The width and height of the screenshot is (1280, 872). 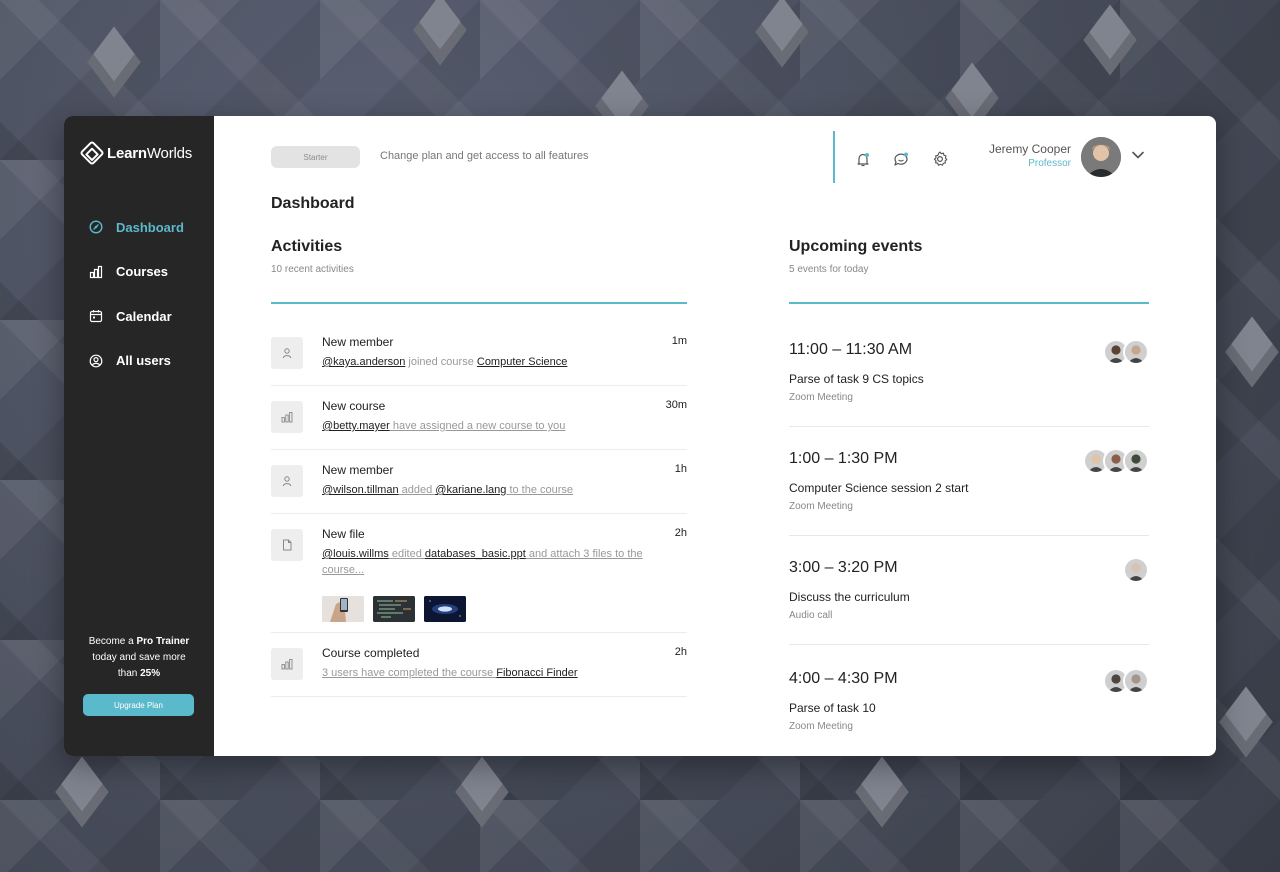 I want to click on events-title: Upcoming events, so click(x=856, y=246).